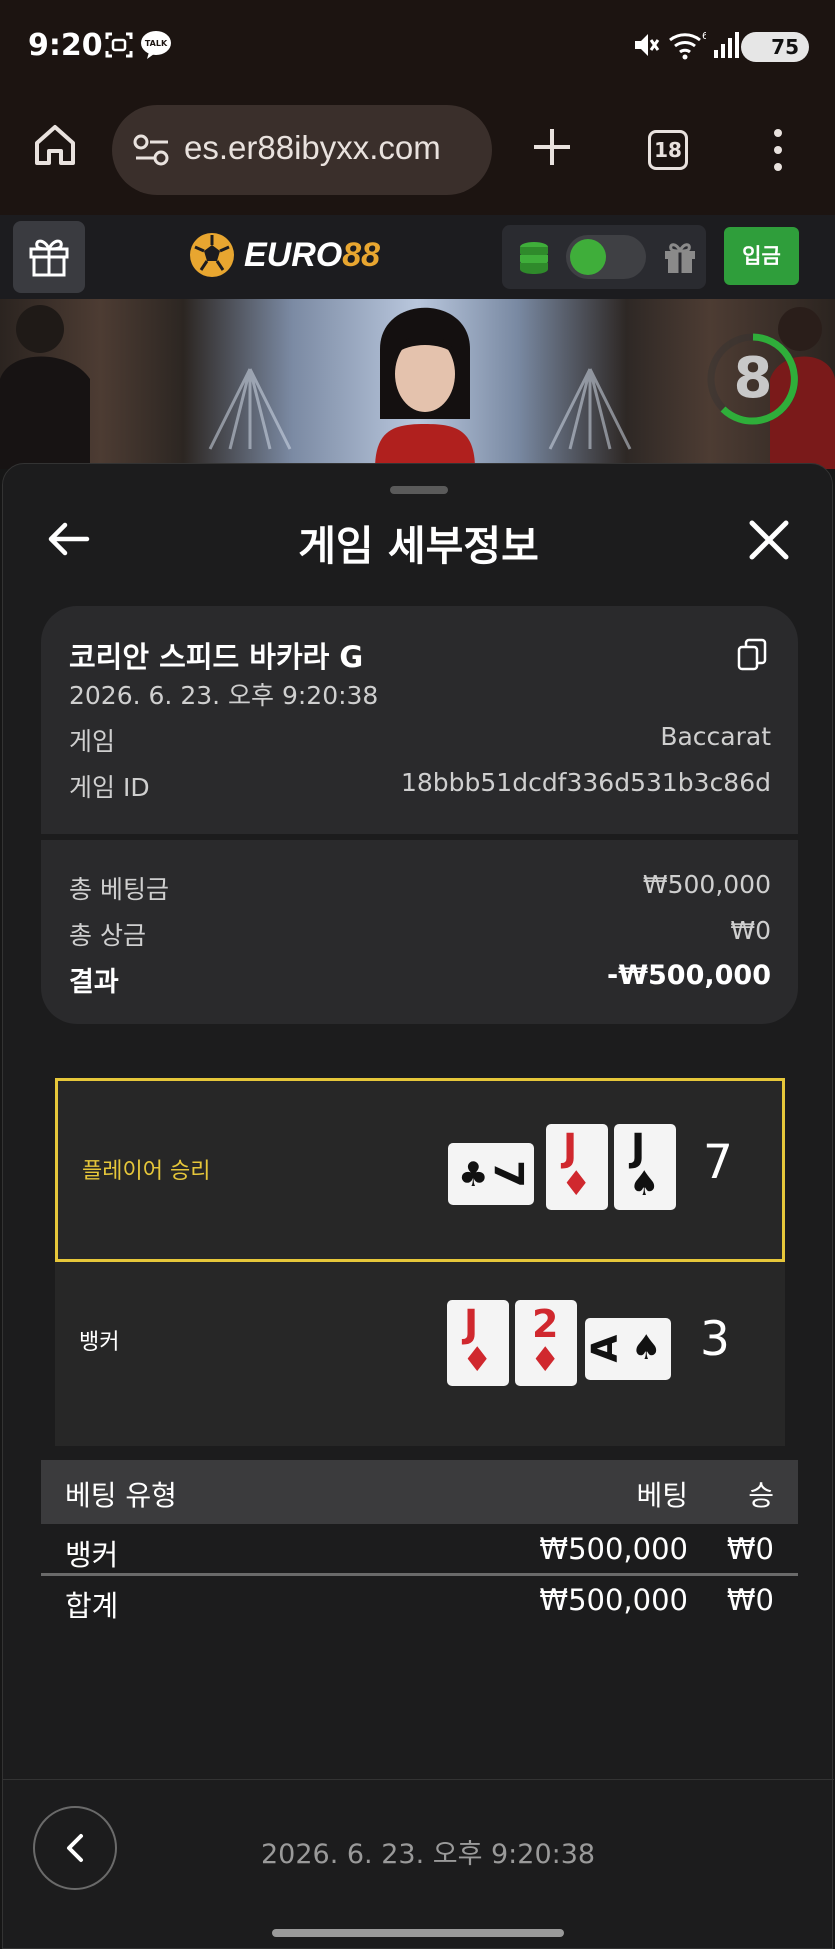  What do you see at coordinates (507, 1174) in the screenshot?
I see `player-card-1-rank: 7` at bounding box center [507, 1174].